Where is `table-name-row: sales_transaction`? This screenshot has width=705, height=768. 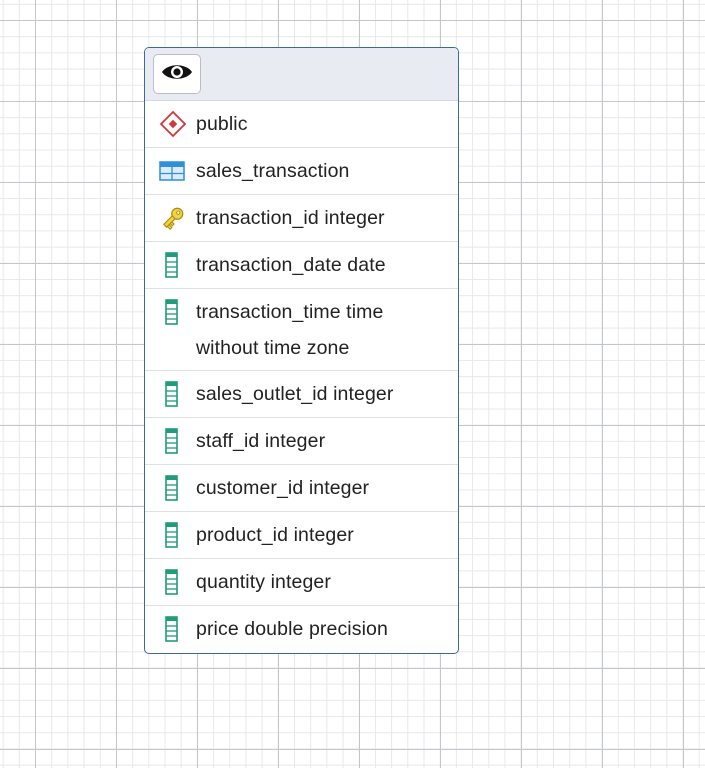
table-name-row: sales_transaction is located at coordinates (301, 171).